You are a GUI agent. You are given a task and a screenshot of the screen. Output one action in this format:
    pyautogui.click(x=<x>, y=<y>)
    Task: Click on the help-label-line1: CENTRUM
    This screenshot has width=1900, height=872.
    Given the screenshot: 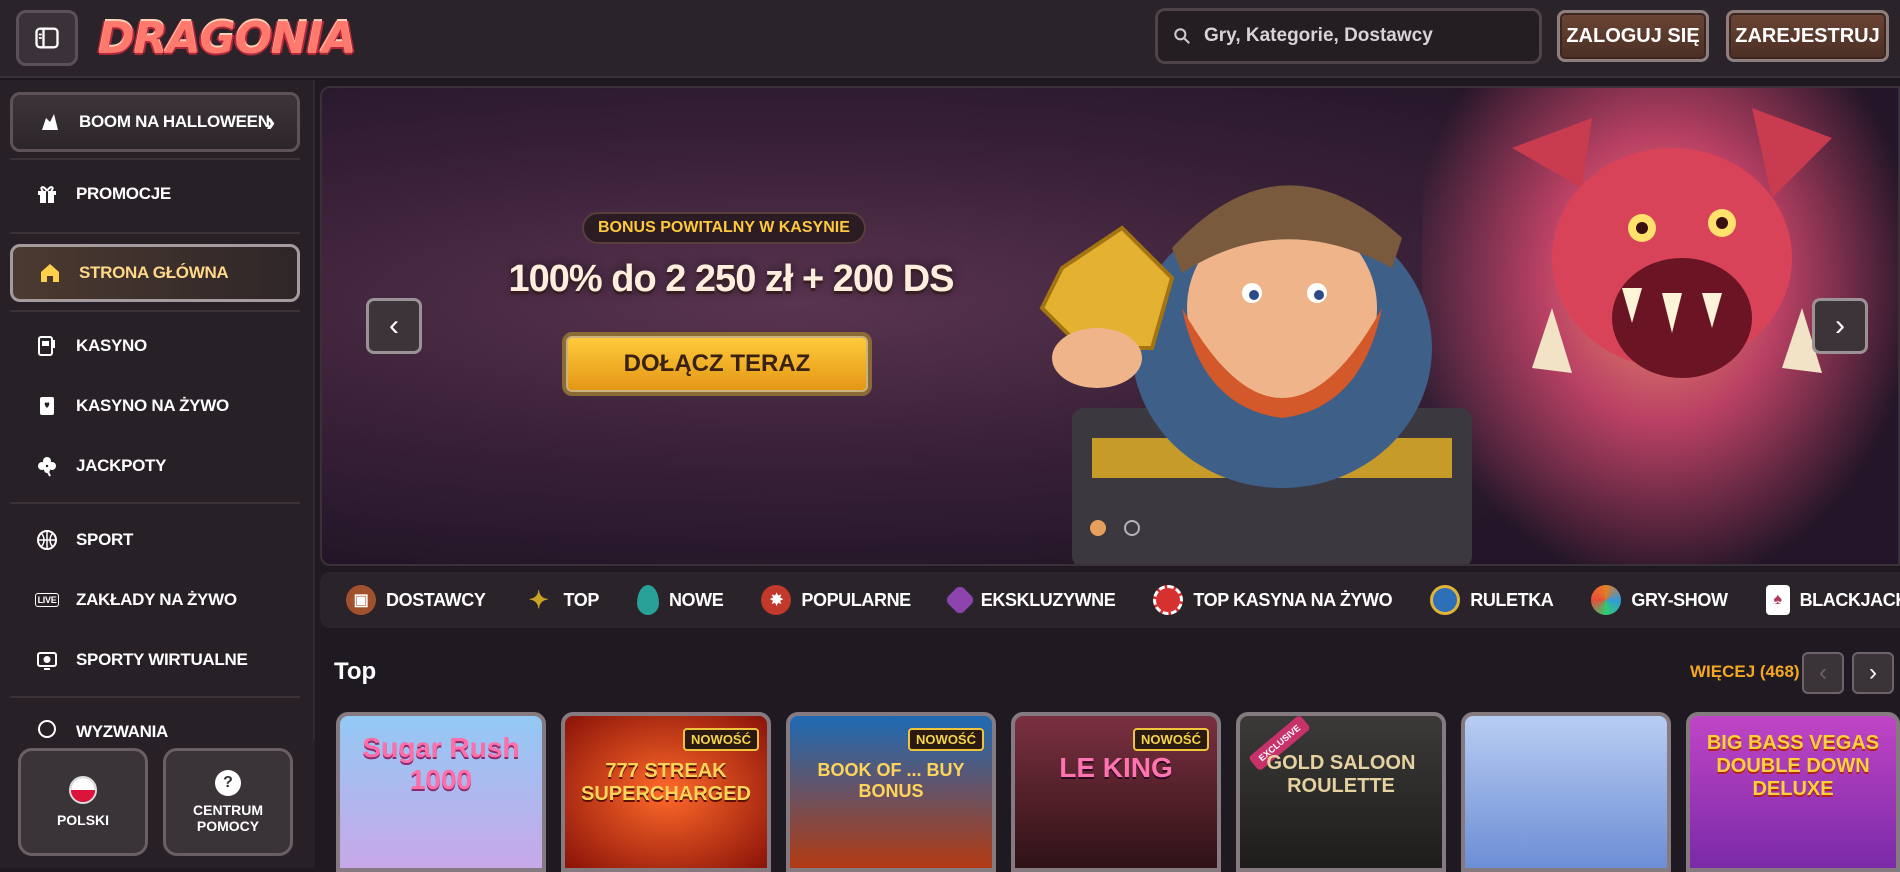 What is the action you would take?
    pyautogui.click(x=228, y=810)
    